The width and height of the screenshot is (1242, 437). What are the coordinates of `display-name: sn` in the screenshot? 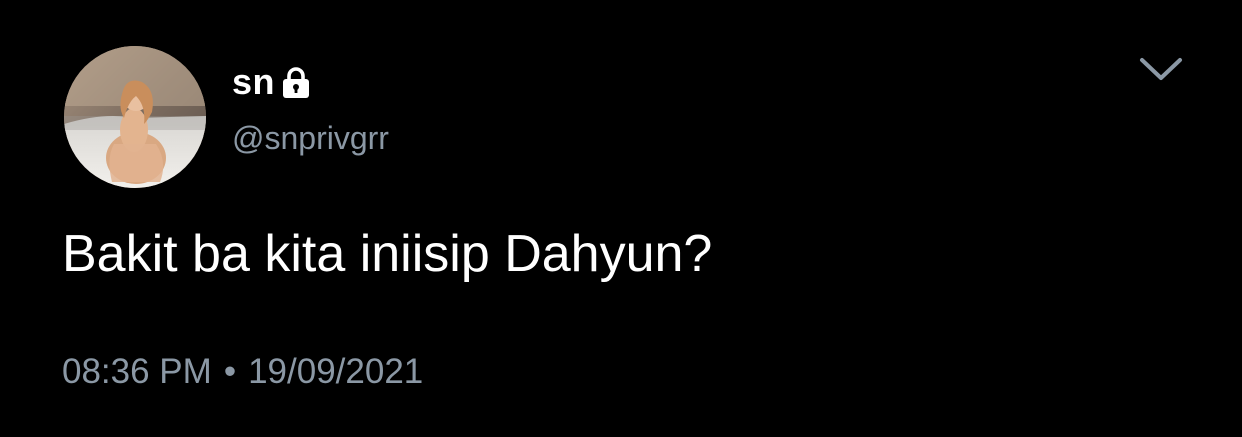 It's located at (253, 82).